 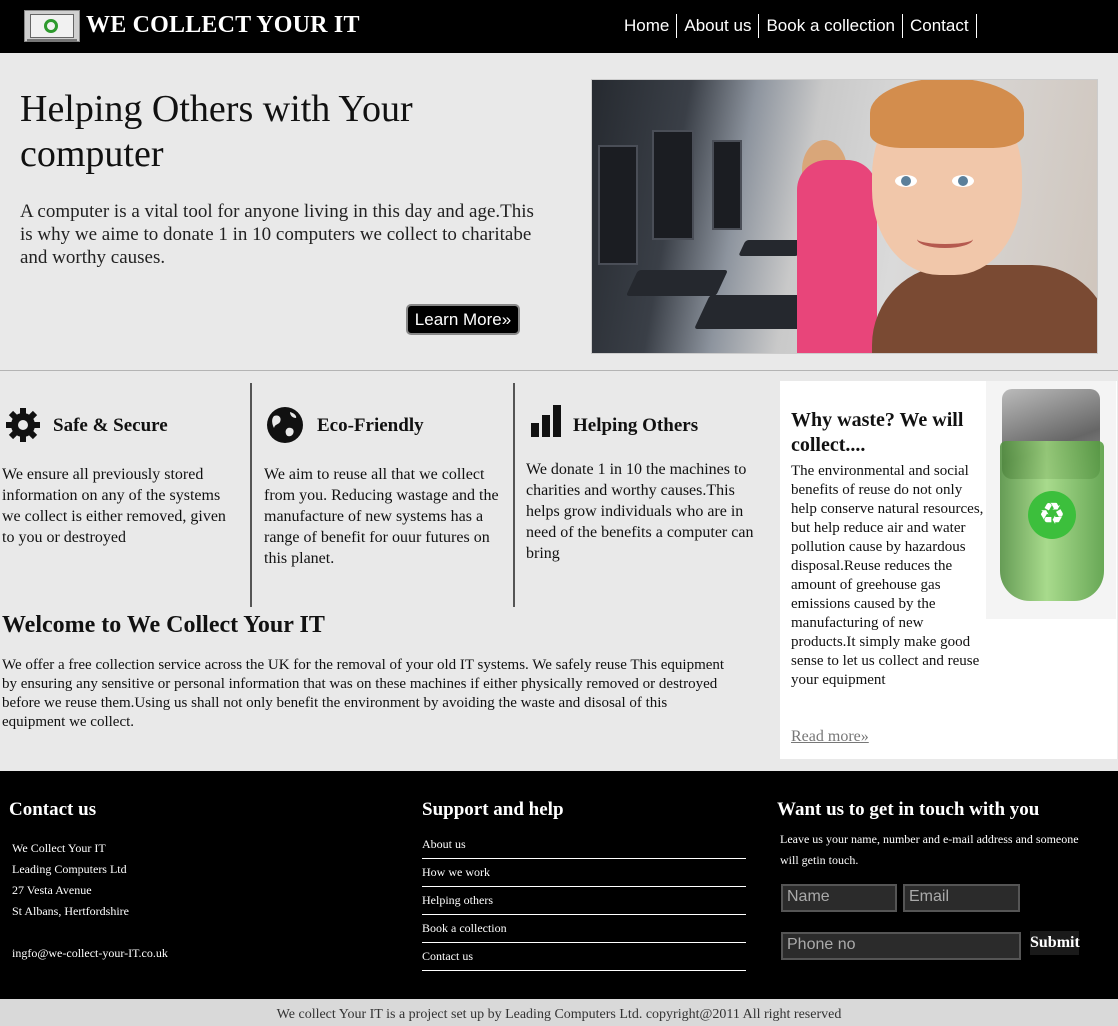 I want to click on nav-home: Home, so click(x=647, y=26).